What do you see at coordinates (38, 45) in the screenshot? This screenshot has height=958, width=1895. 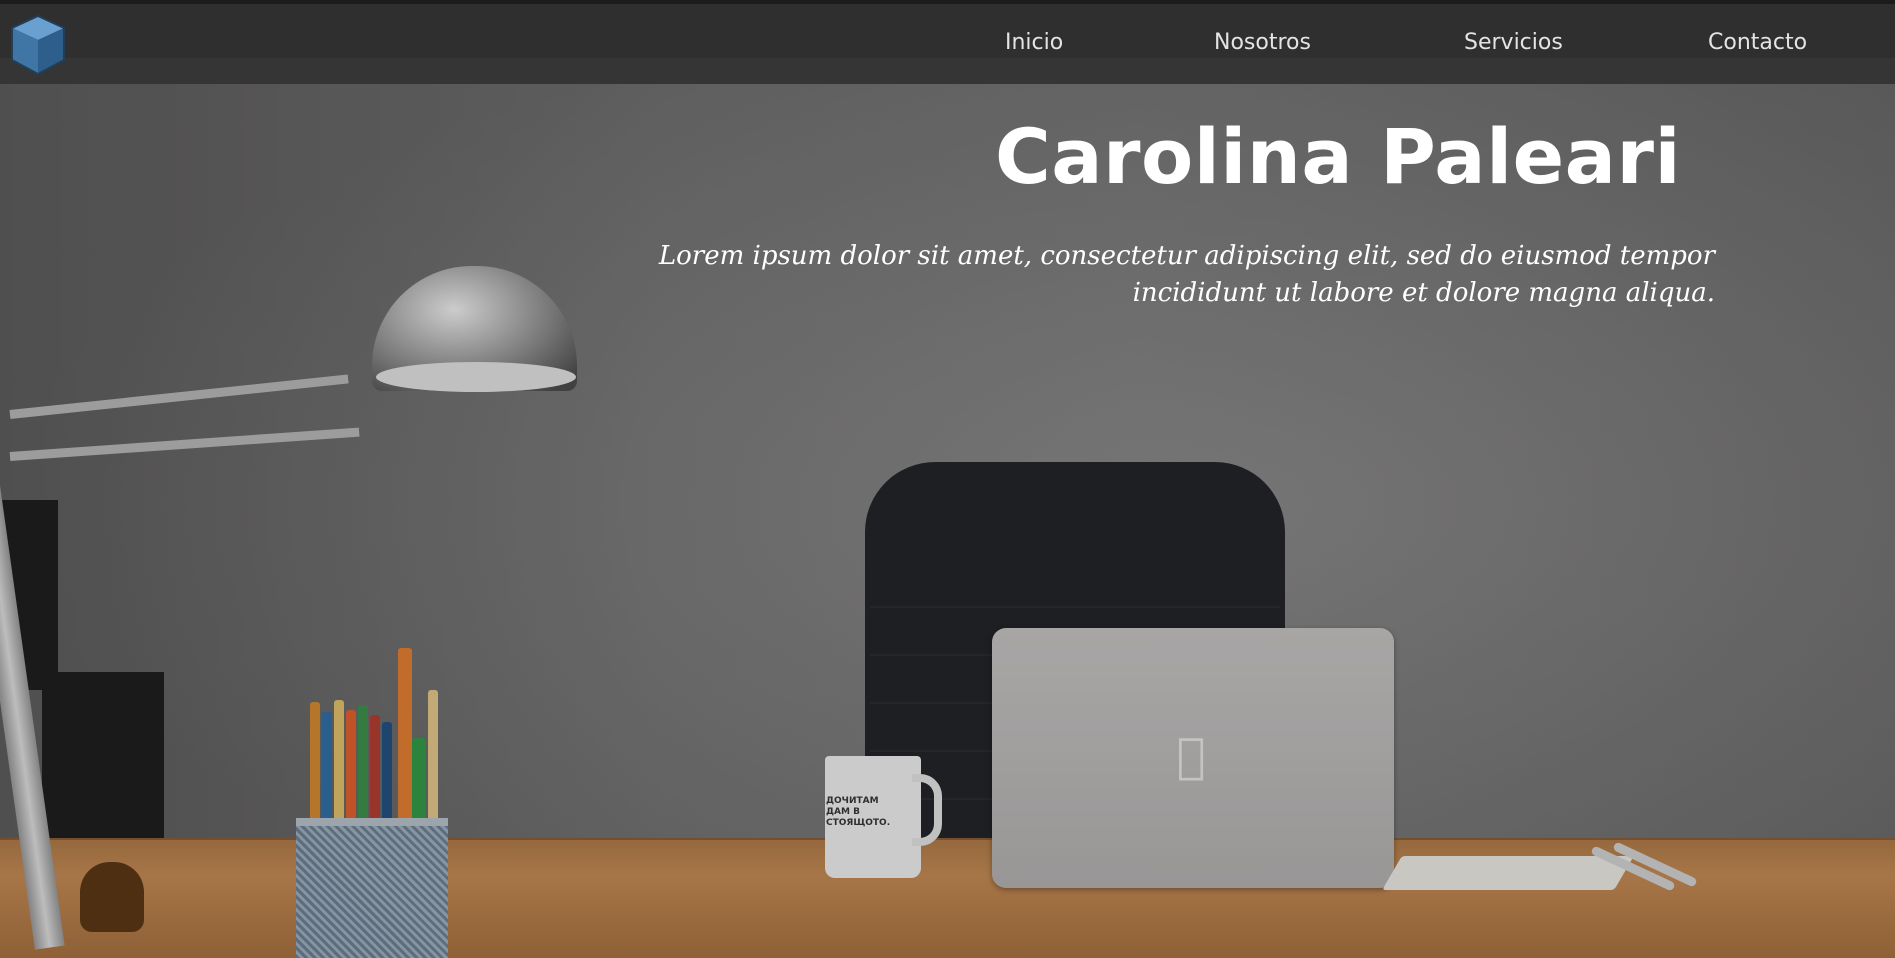 I see `cube-icon` at bounding box center [38, 45].